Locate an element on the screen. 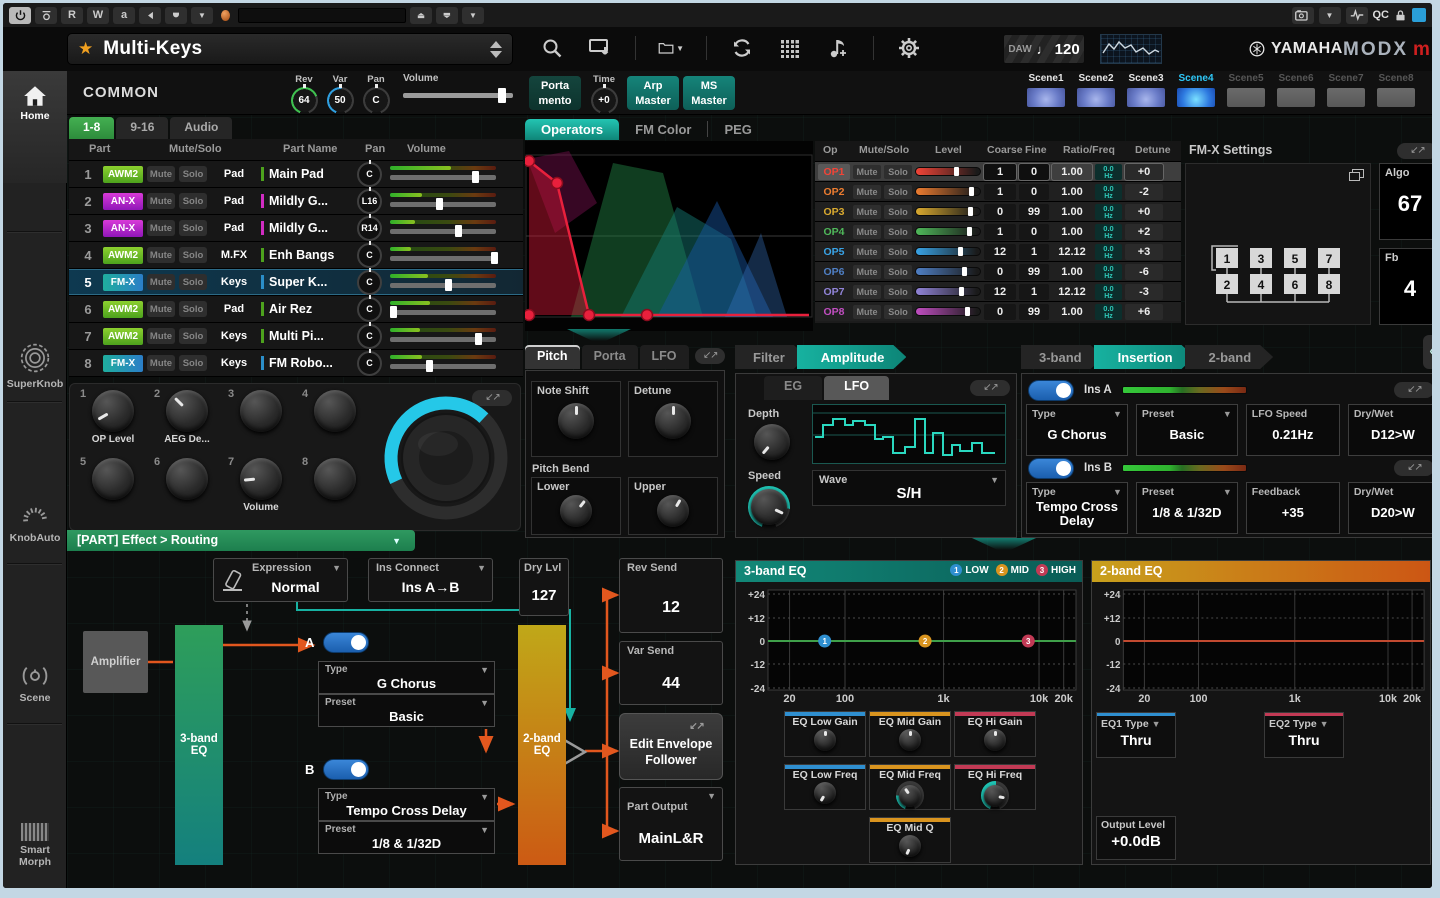  fine-value: 0 is located at coordinates (1034, 191).